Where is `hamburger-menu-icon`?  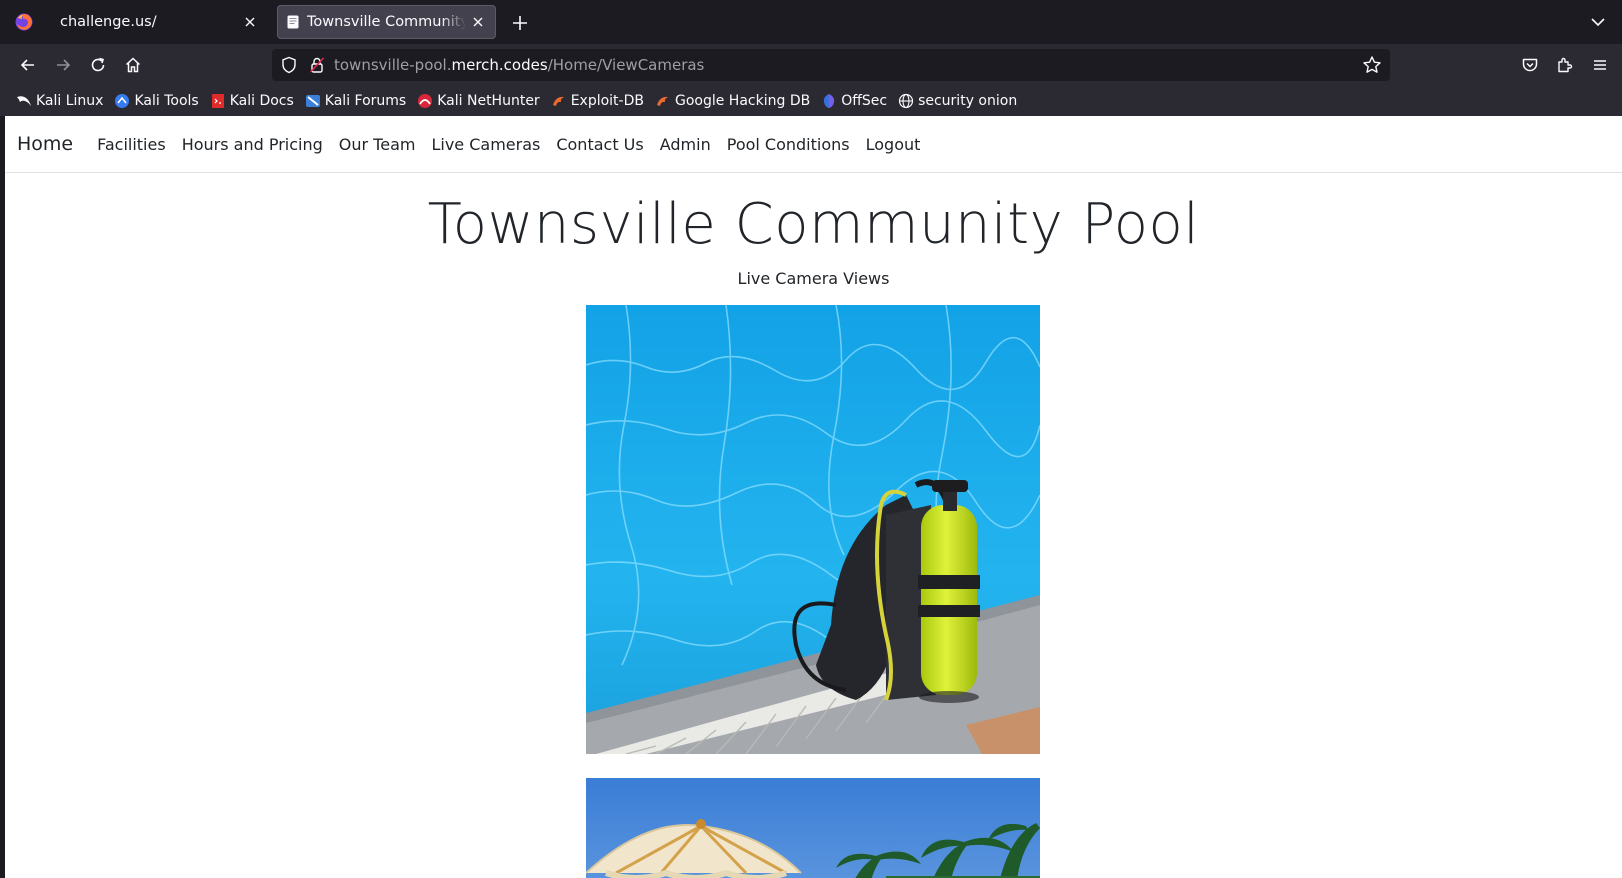 hamburger-menu-icon is located at coordinates (1600, 65).